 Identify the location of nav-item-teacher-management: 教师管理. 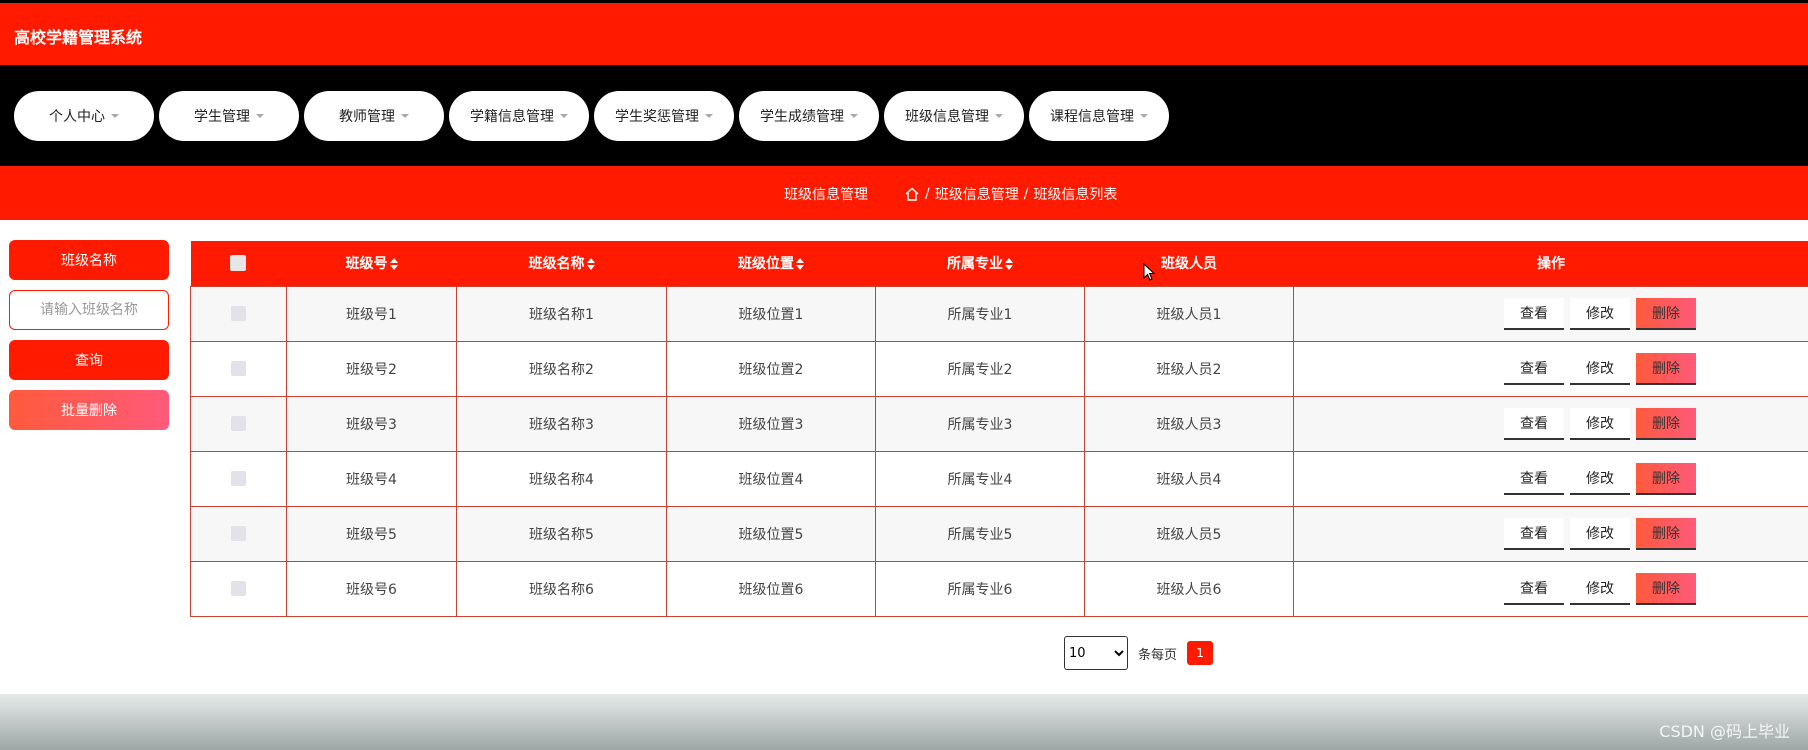
(374, 116).